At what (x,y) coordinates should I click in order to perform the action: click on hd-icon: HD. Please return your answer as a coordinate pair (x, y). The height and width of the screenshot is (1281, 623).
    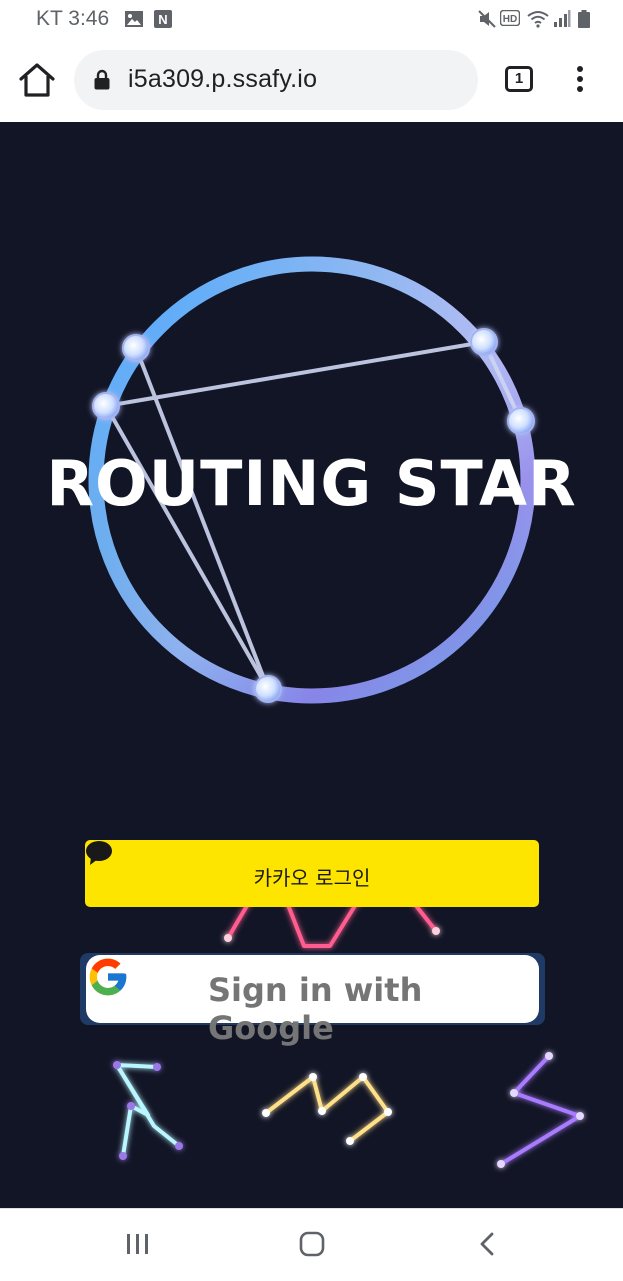
    Looking at the image, I should click on (510, 18).